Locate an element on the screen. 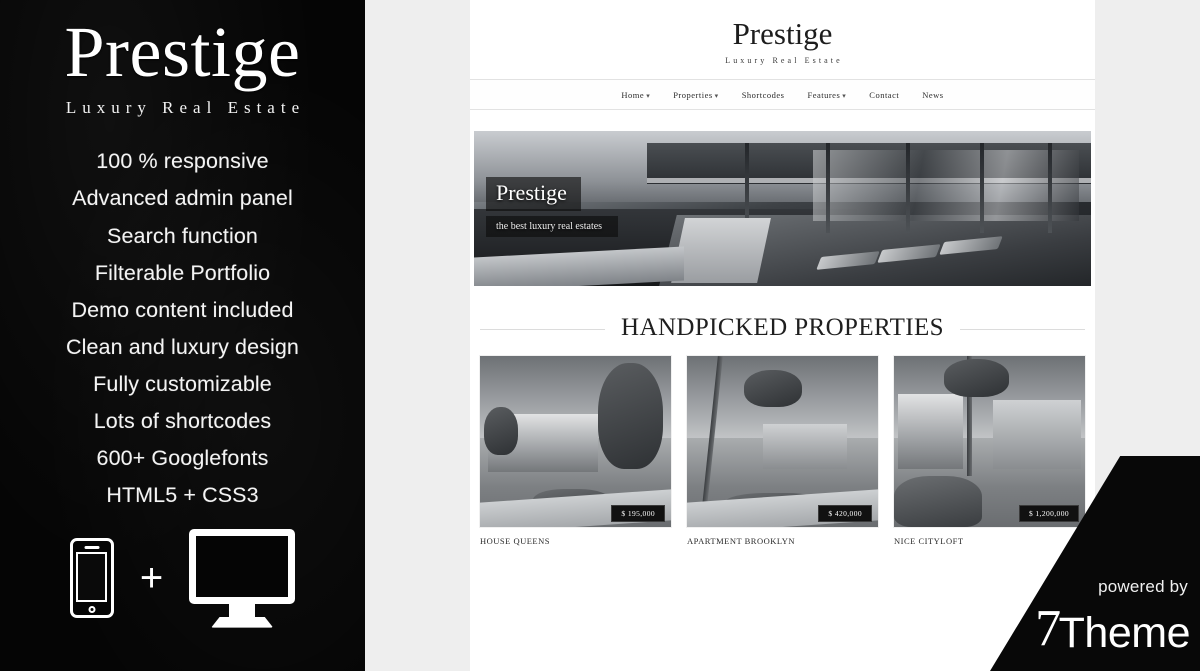 The height and width of the screenshot is (671, 1200). price-badge: $ 195,000 is located at coordinates (638, 513).